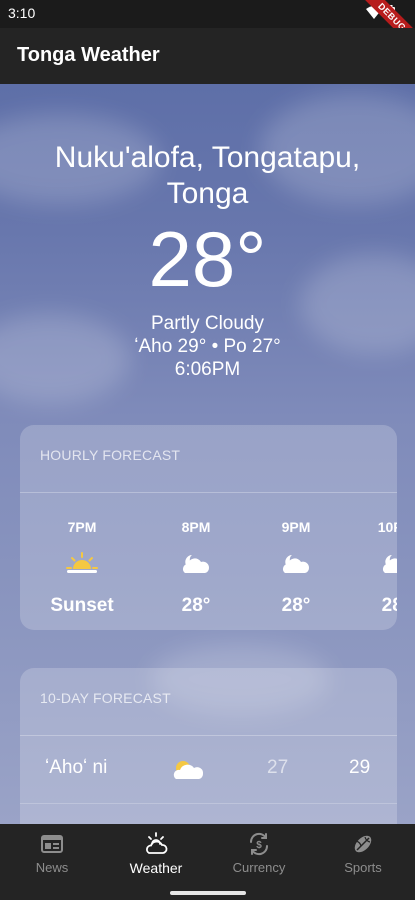  I want to click on condition-text: Partly Cloudy, so click(207, 323).